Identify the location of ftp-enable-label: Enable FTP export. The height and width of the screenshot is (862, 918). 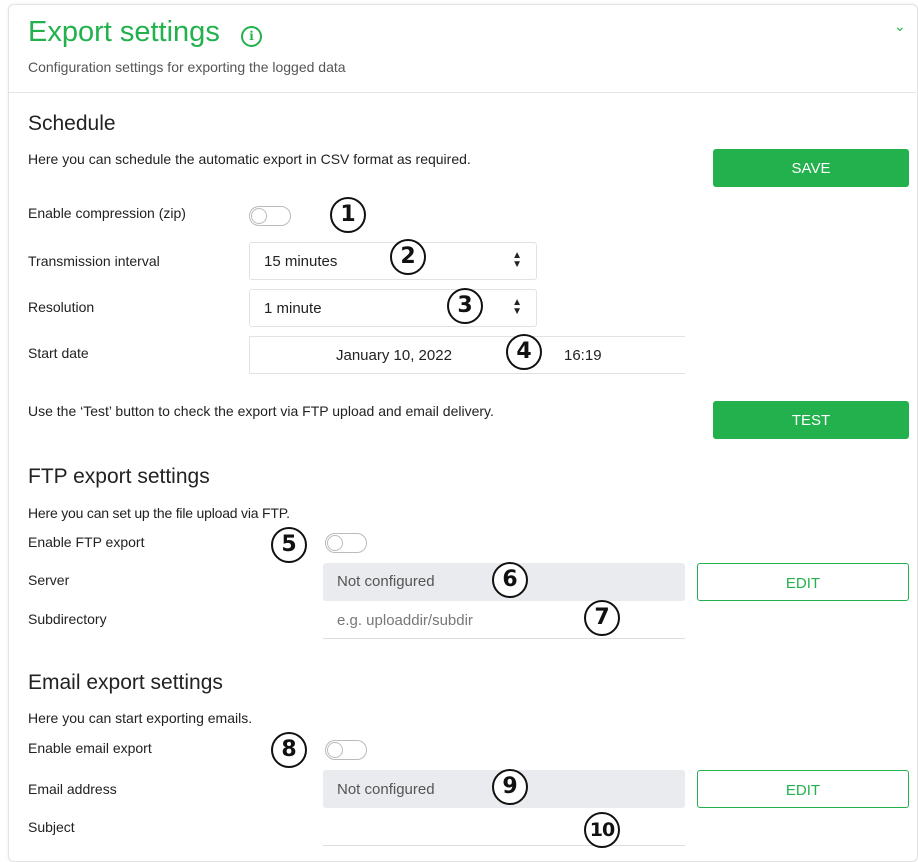
(86, 542).